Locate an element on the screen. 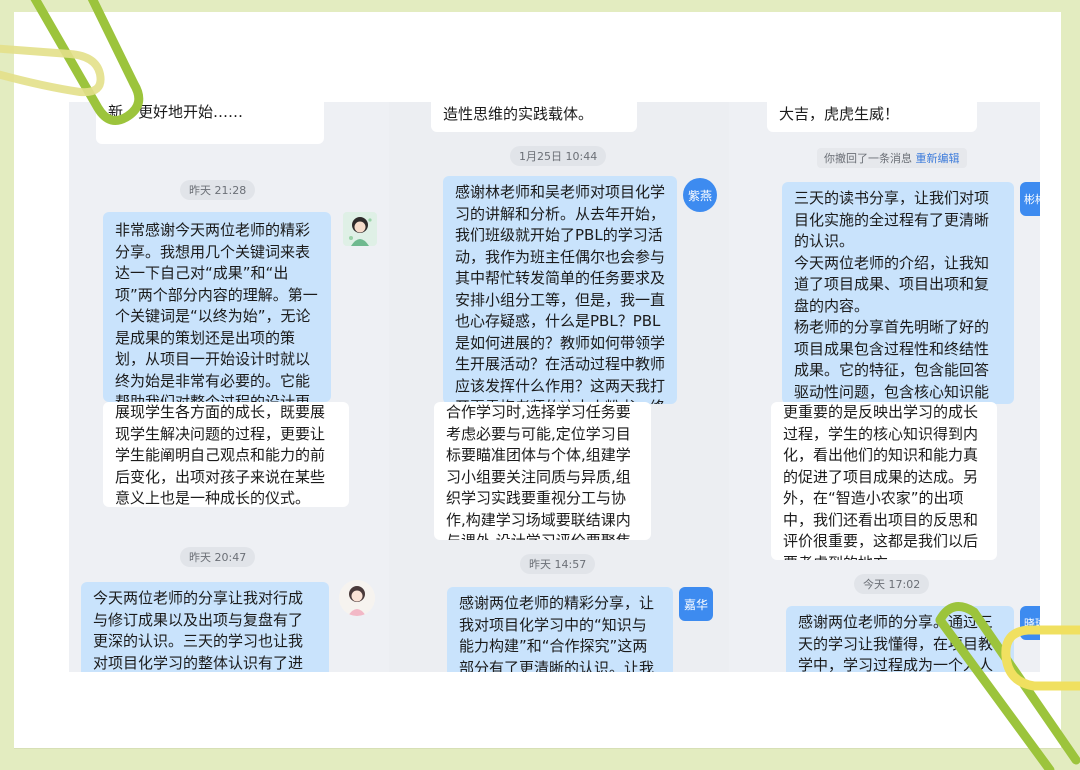 This screenshot has height=770, width=1080. timestamp: 今天 17:02 is located at coordinates (892, 584).